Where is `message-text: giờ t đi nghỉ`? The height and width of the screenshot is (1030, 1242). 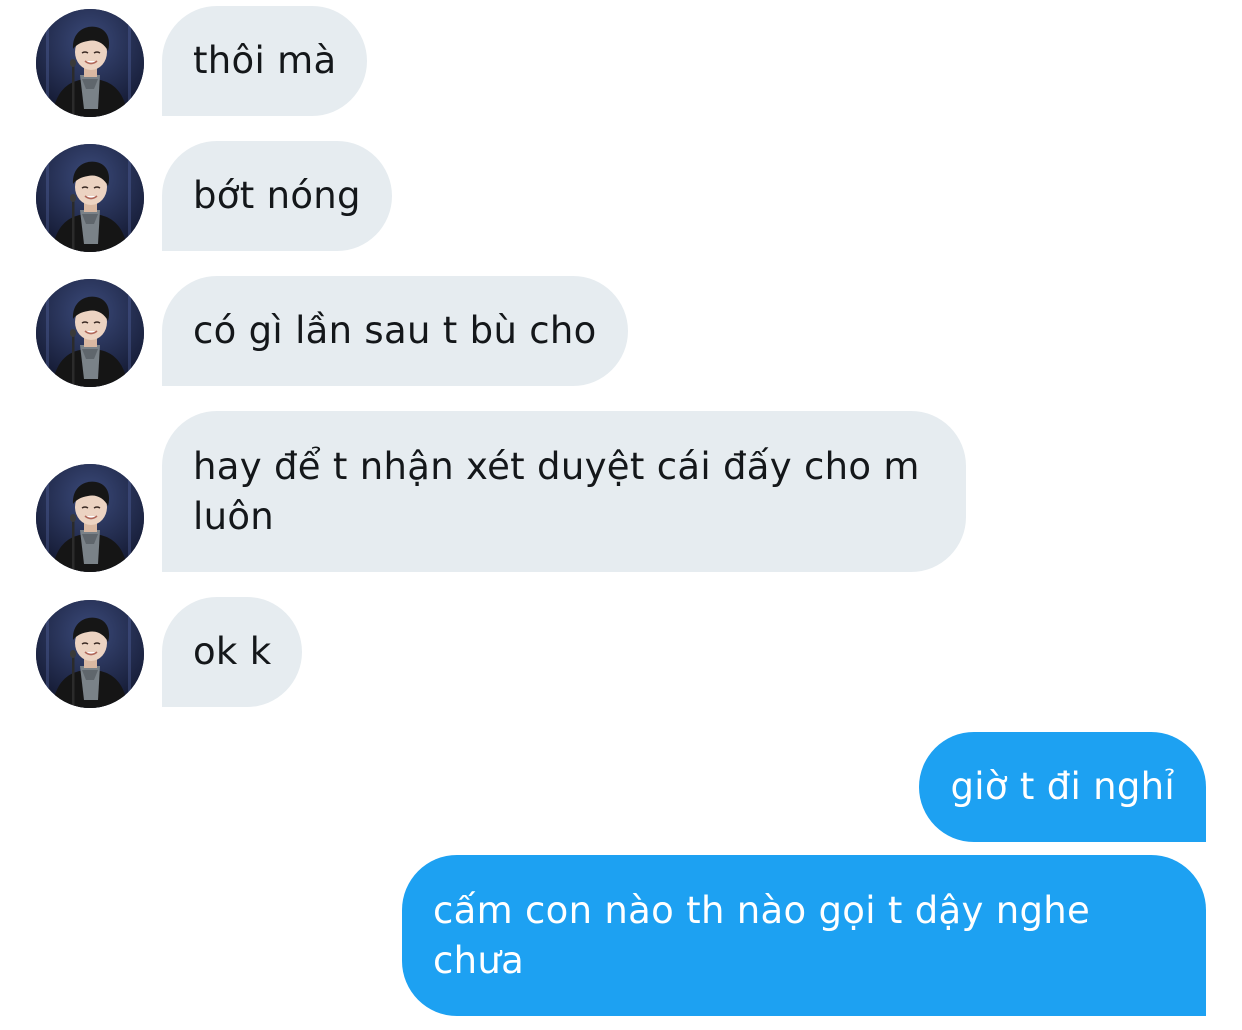
message-text: giờ t đi nghỉ is located at coordinates (1062, 786).